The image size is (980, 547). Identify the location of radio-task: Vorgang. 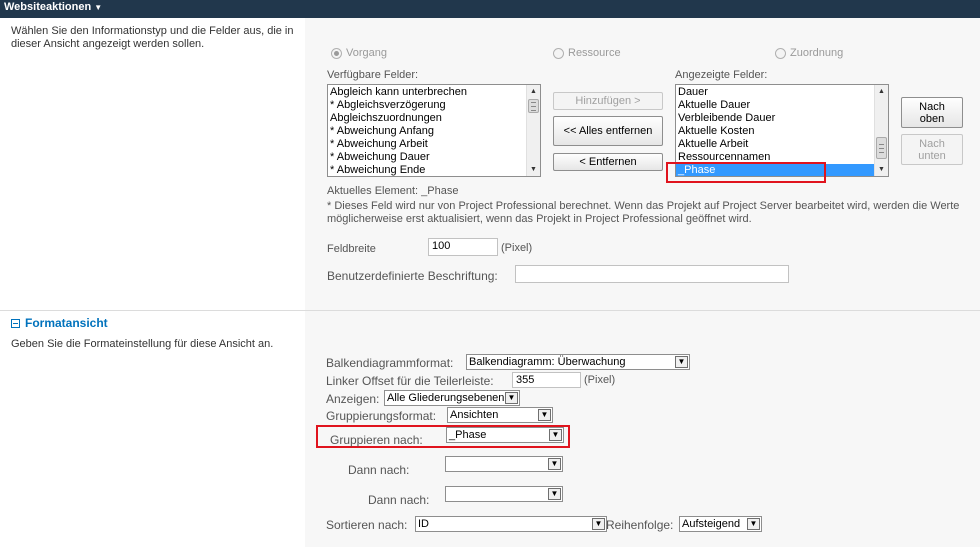
(359, 53).